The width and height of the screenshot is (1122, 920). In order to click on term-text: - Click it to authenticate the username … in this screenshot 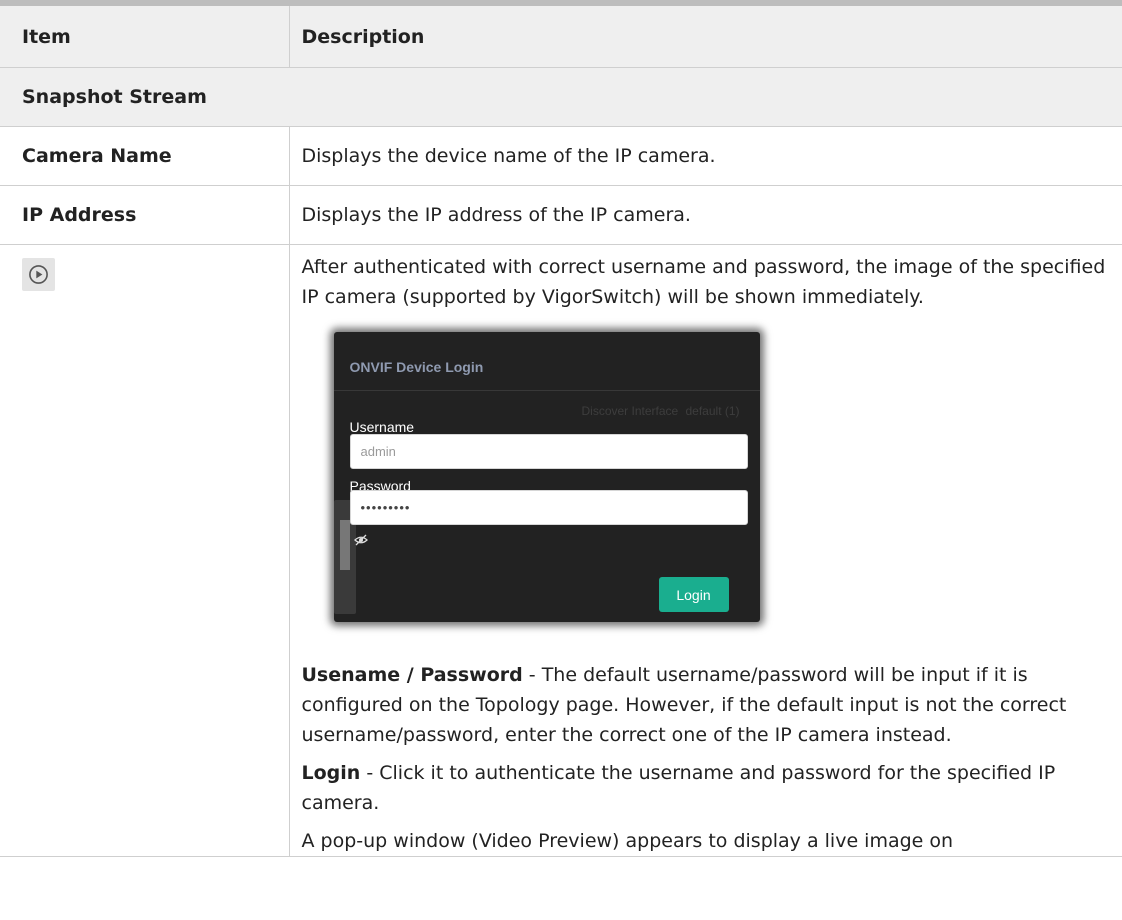, I will do `click(678, 788)`.